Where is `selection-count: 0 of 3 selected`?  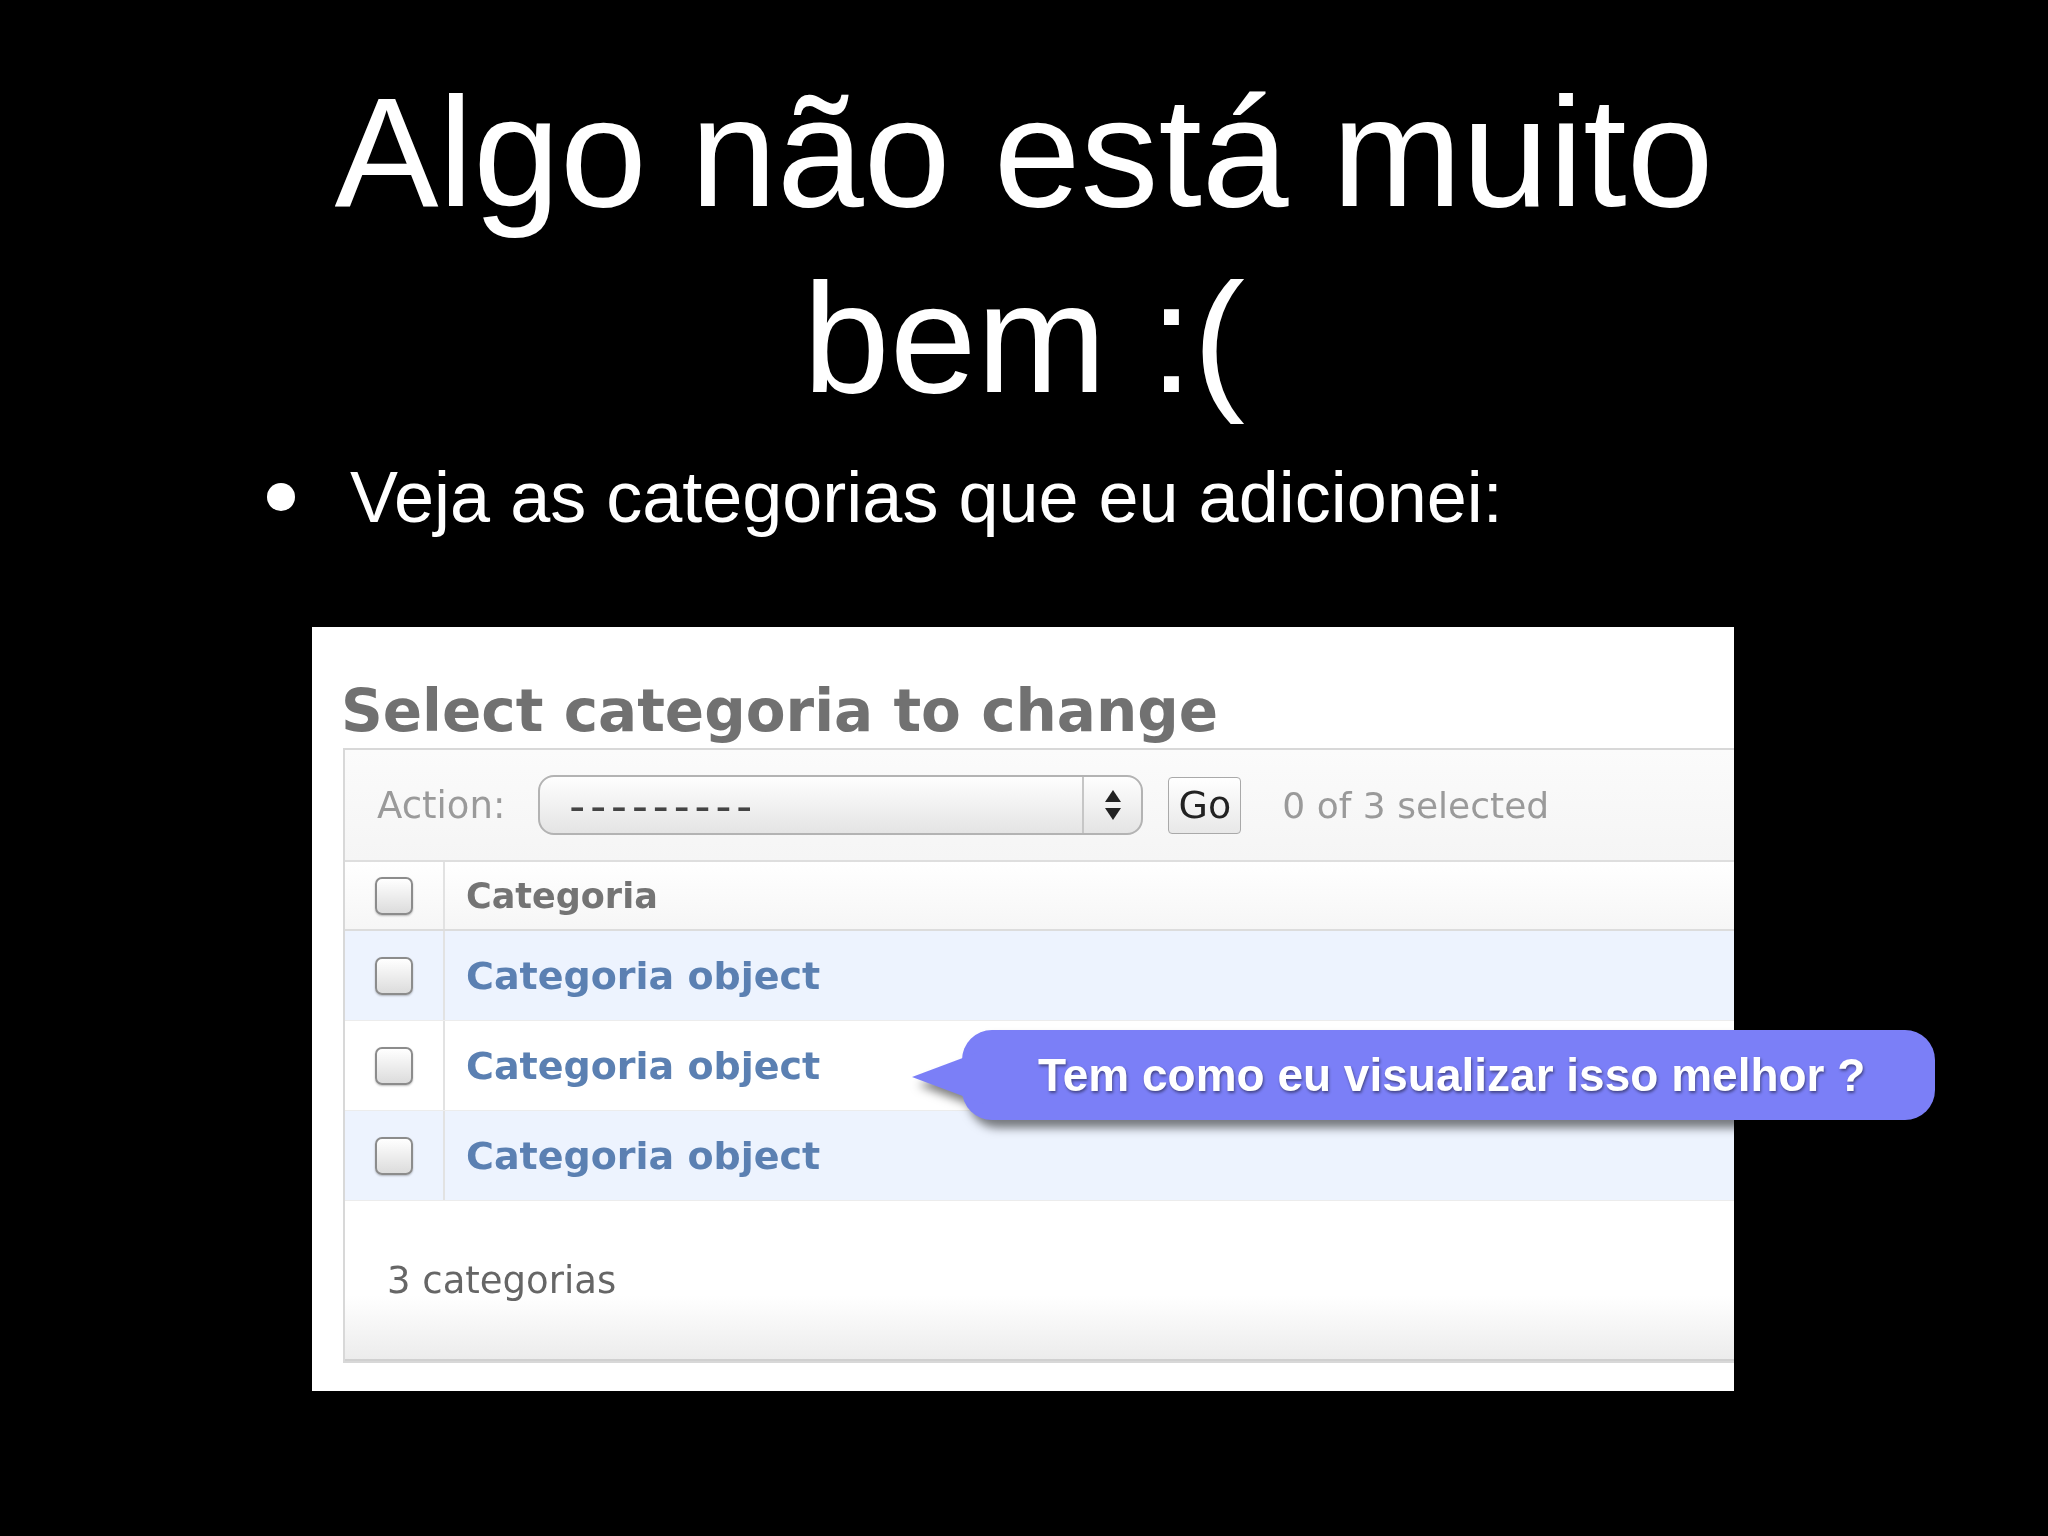 selection-count: 0 of 3 selected is located at coordinates (1416, 805).